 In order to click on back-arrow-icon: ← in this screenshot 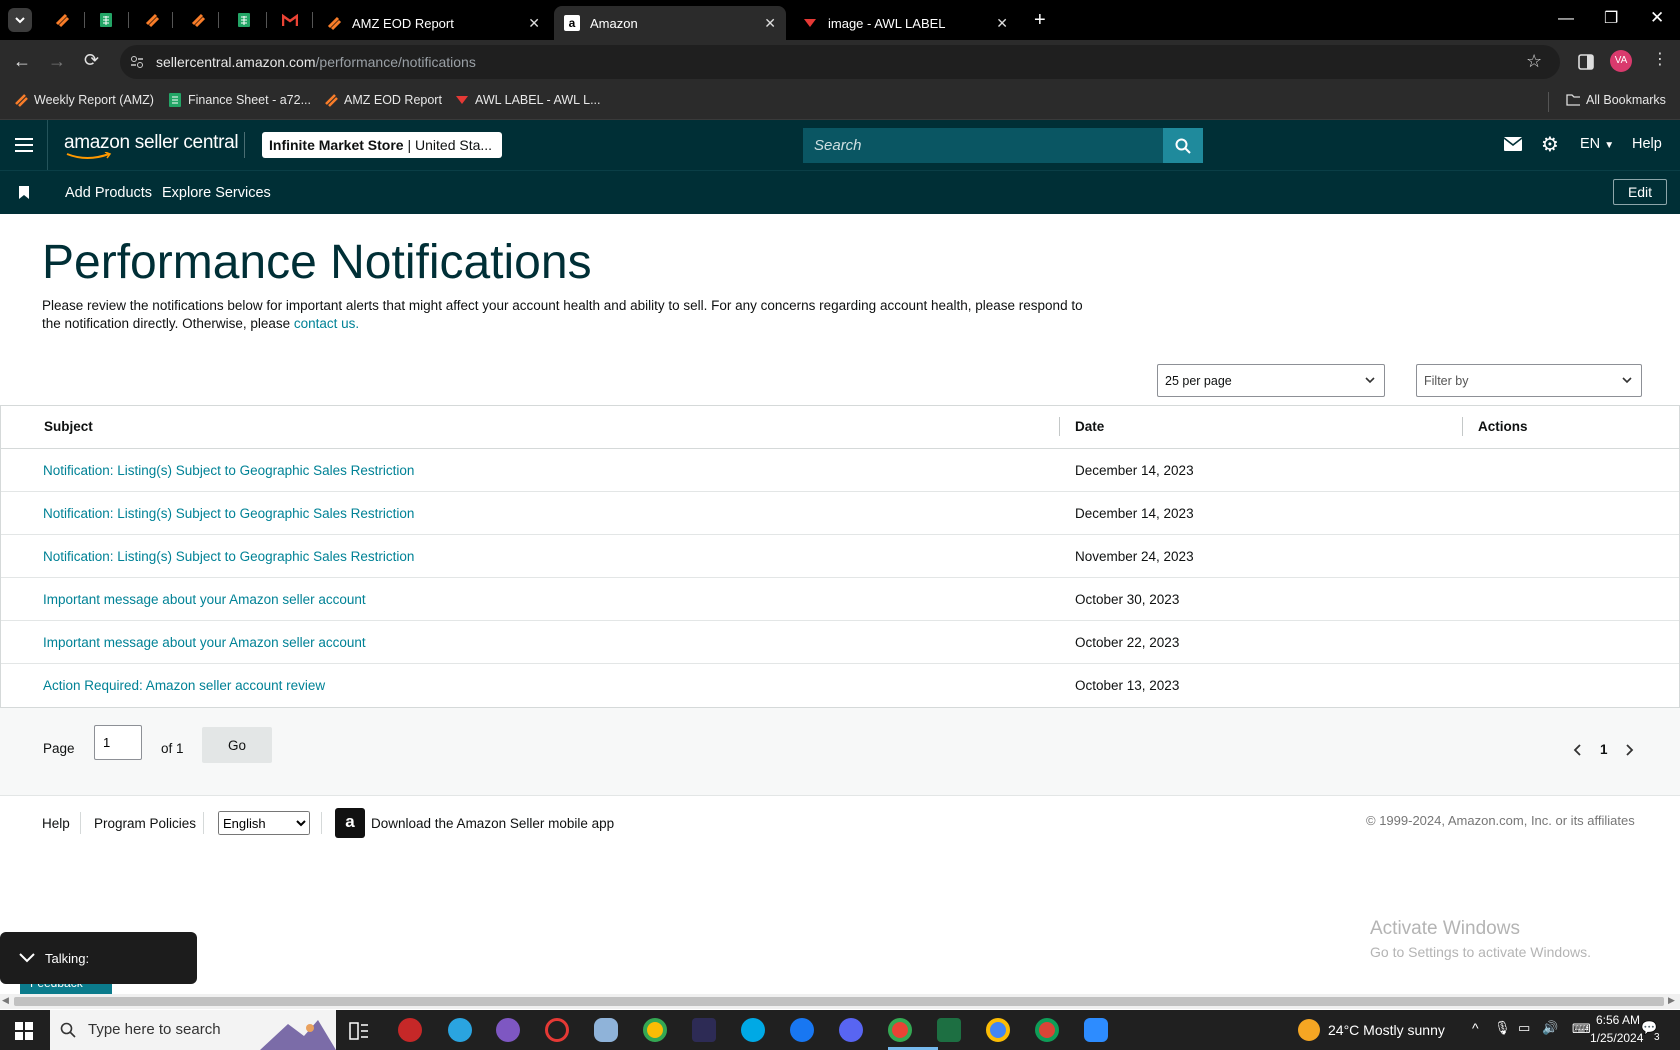, I will do `click(22, 61)`.